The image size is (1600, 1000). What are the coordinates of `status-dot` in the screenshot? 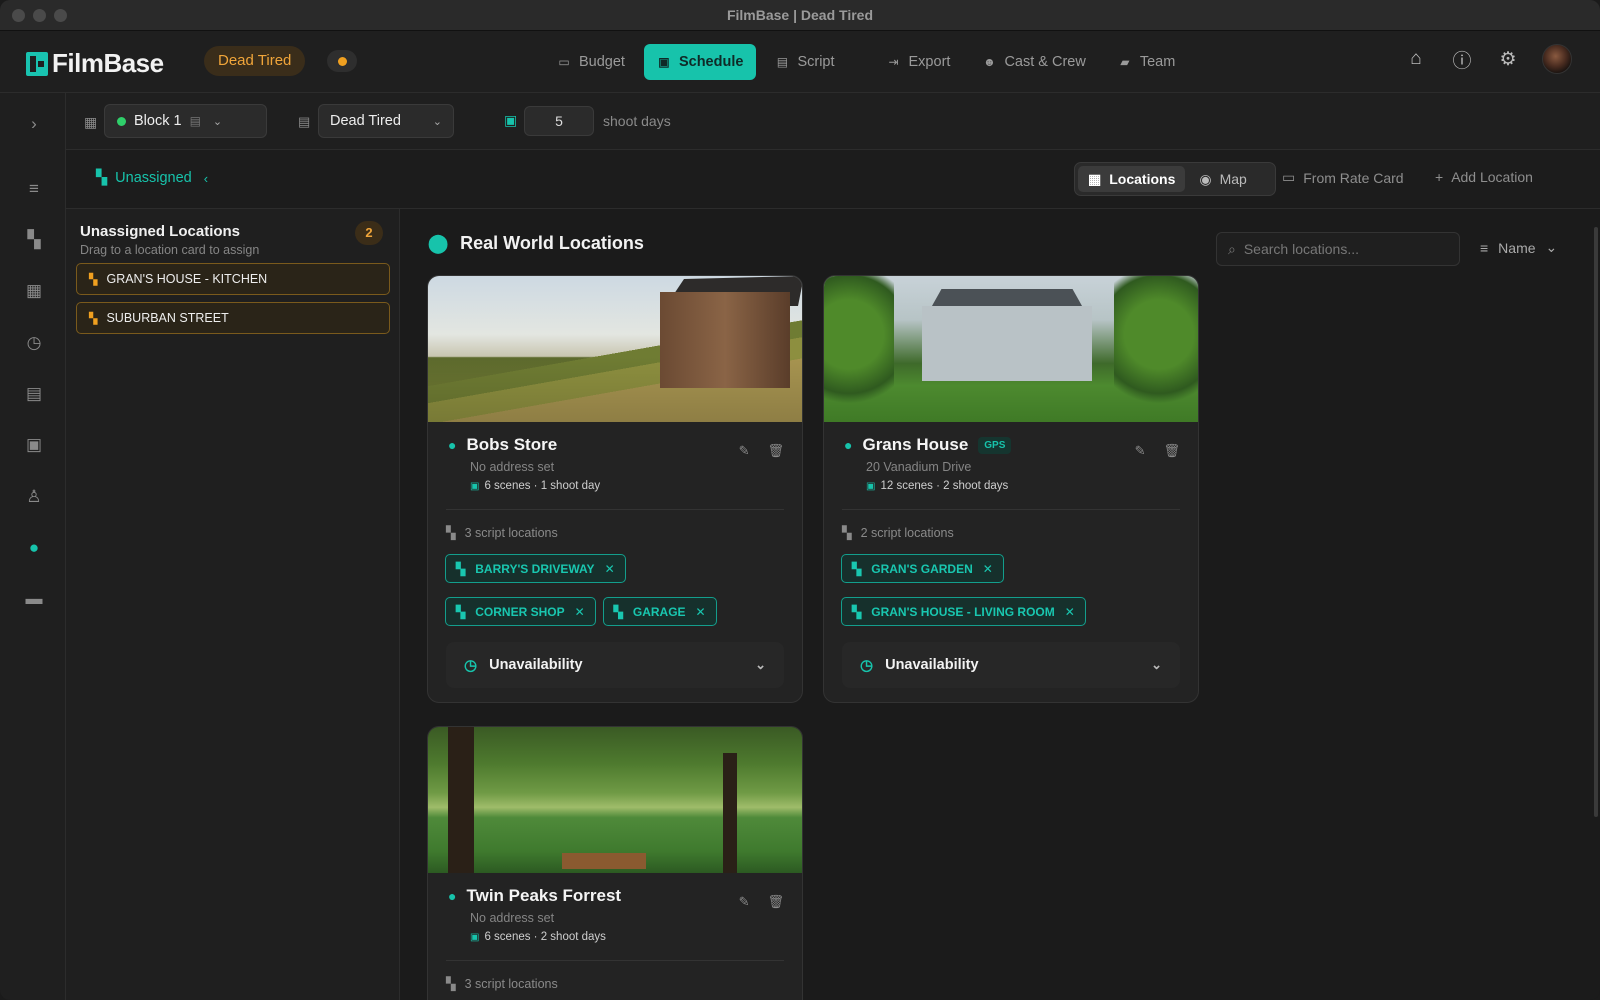 It's located at (342, 61).